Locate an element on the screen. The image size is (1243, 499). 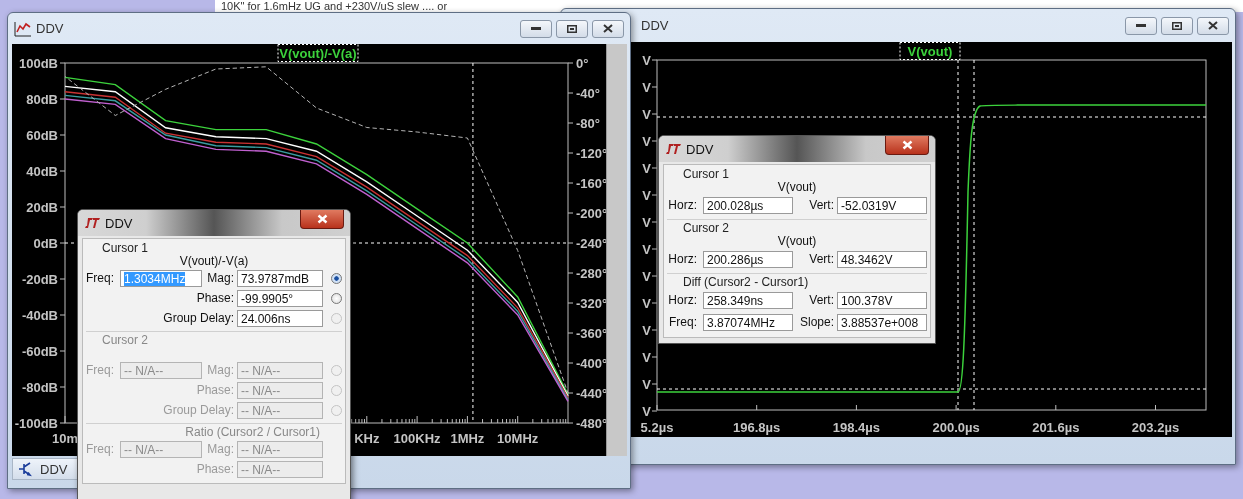
axis-label: 20dB is located at coordinates (42, 207).